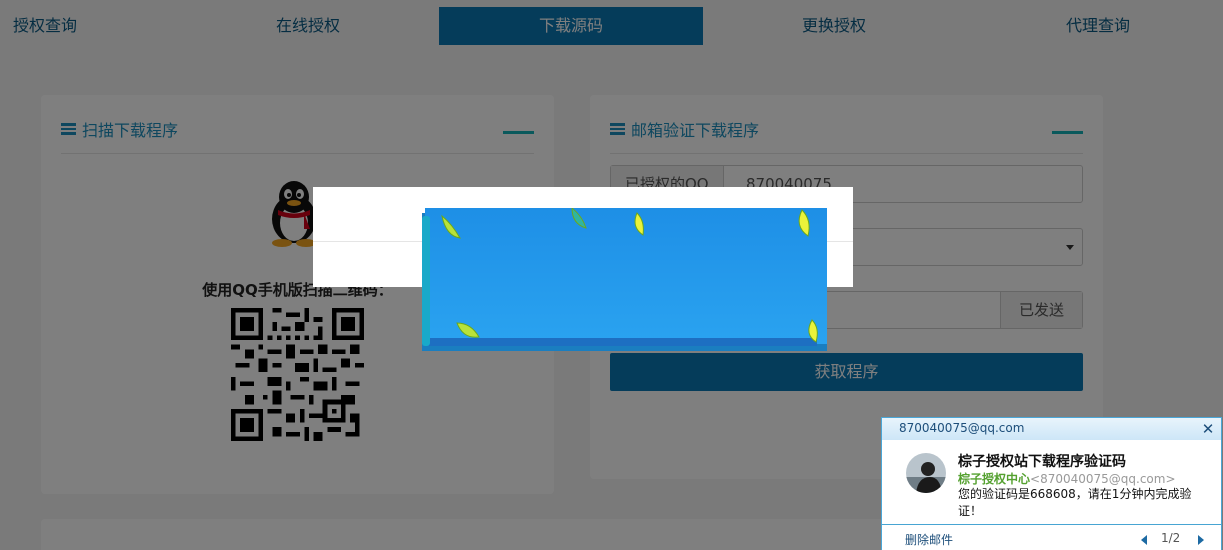  I want to click on sender-name: 棕子授权中心, so click(994, 479).